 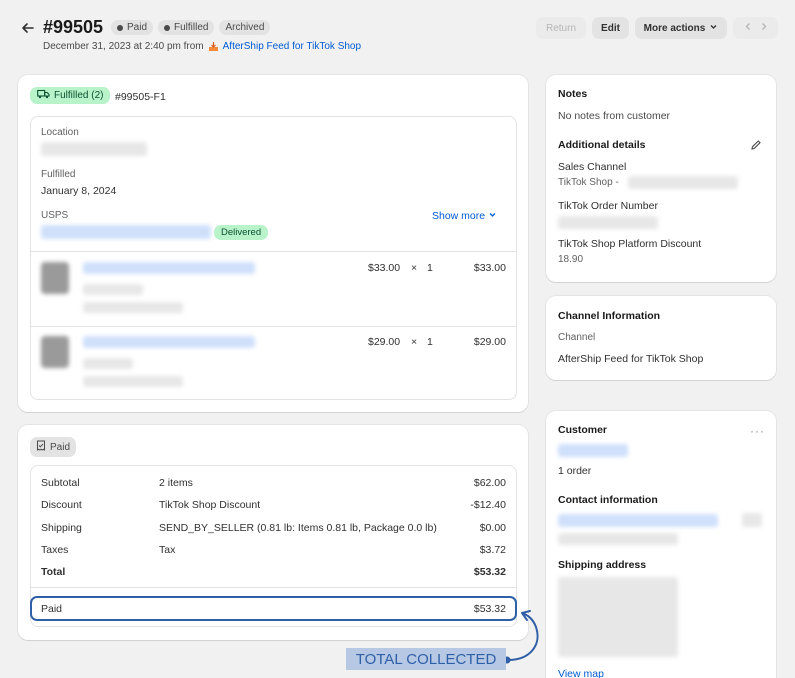 What do you see at coordinates (593, 450) in the screenshot?
I see `customer-name-redacted` at bounding box center [593, 450].